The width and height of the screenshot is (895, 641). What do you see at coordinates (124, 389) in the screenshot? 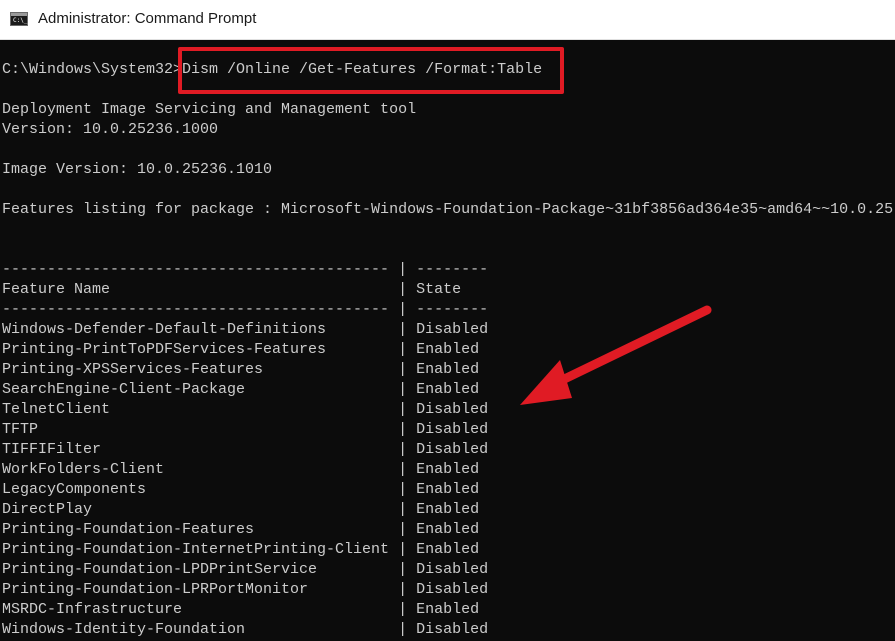
I see `feature-name: SearchEngine-Client-Package` at bounding box center [124, 389].